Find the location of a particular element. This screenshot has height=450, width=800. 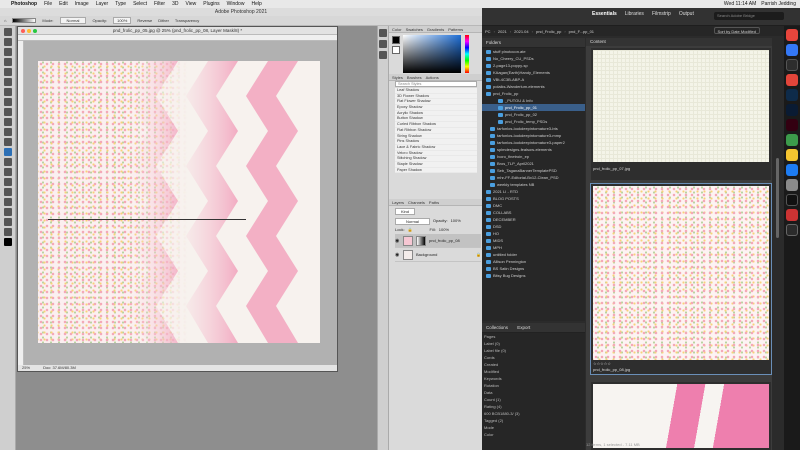

folder-item: MIDS is located at coordinates (533, 240).